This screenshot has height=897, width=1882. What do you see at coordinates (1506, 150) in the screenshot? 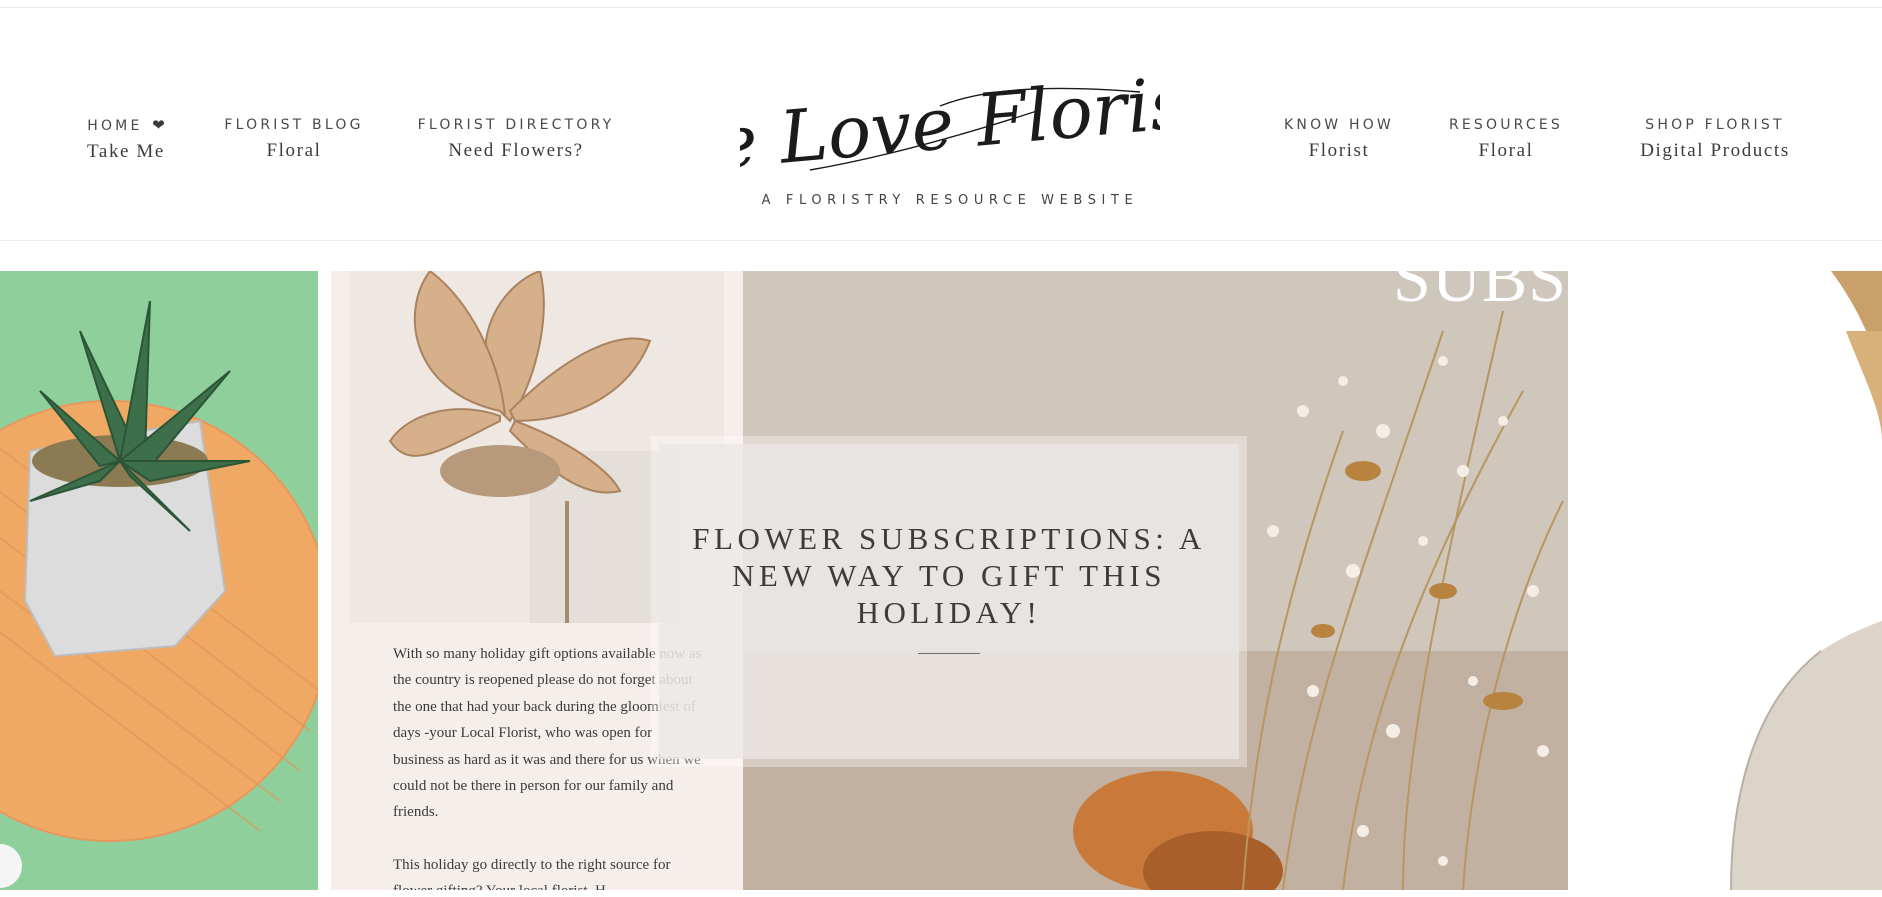
I see `nav-resources-bottom: Floral` at bounding box center [1506, 150].